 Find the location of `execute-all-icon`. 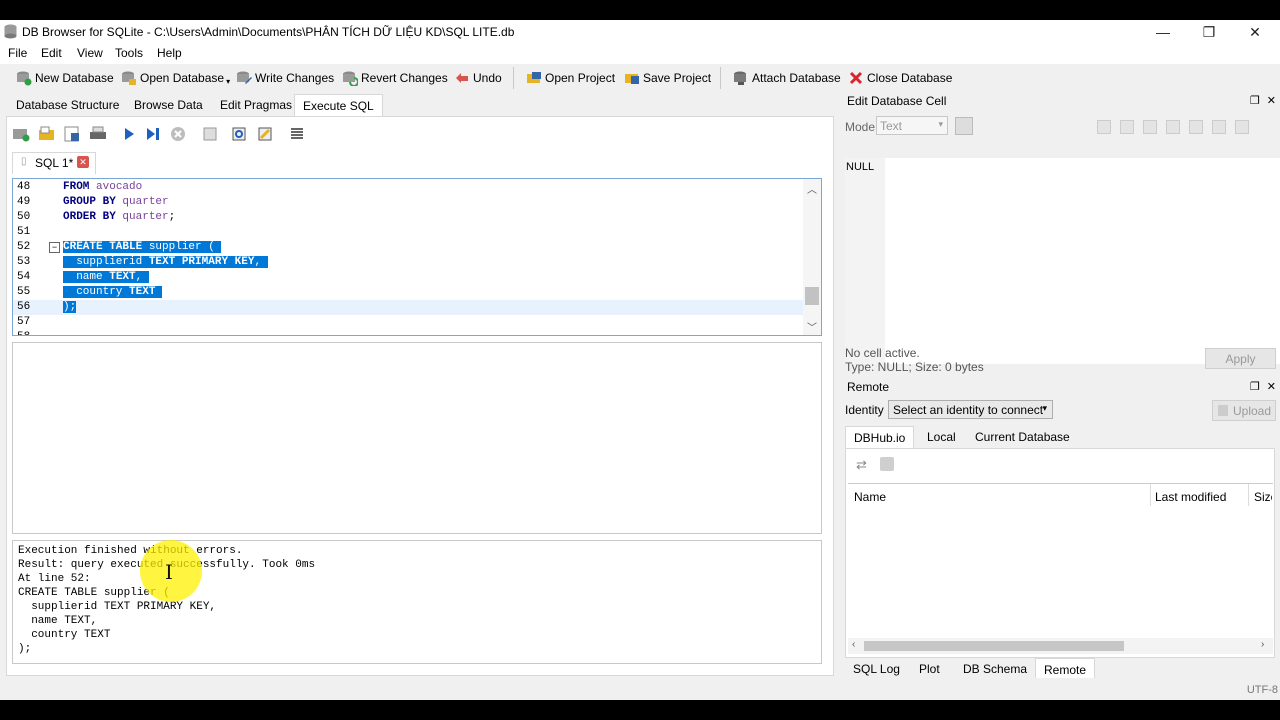

execute-all-icon is located at coordinates (129, 134).